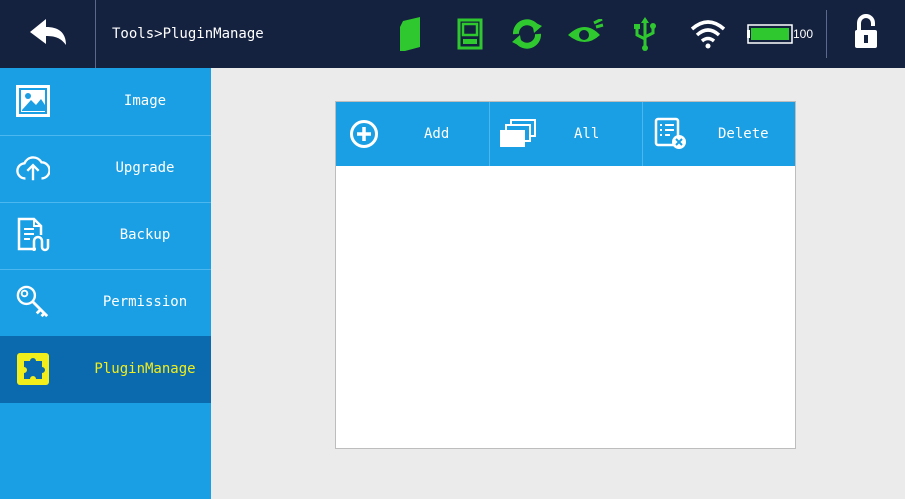 The image size is (905, 499). I want to click on breadcrumb: Tools>PluginManage, so click(188, 34).